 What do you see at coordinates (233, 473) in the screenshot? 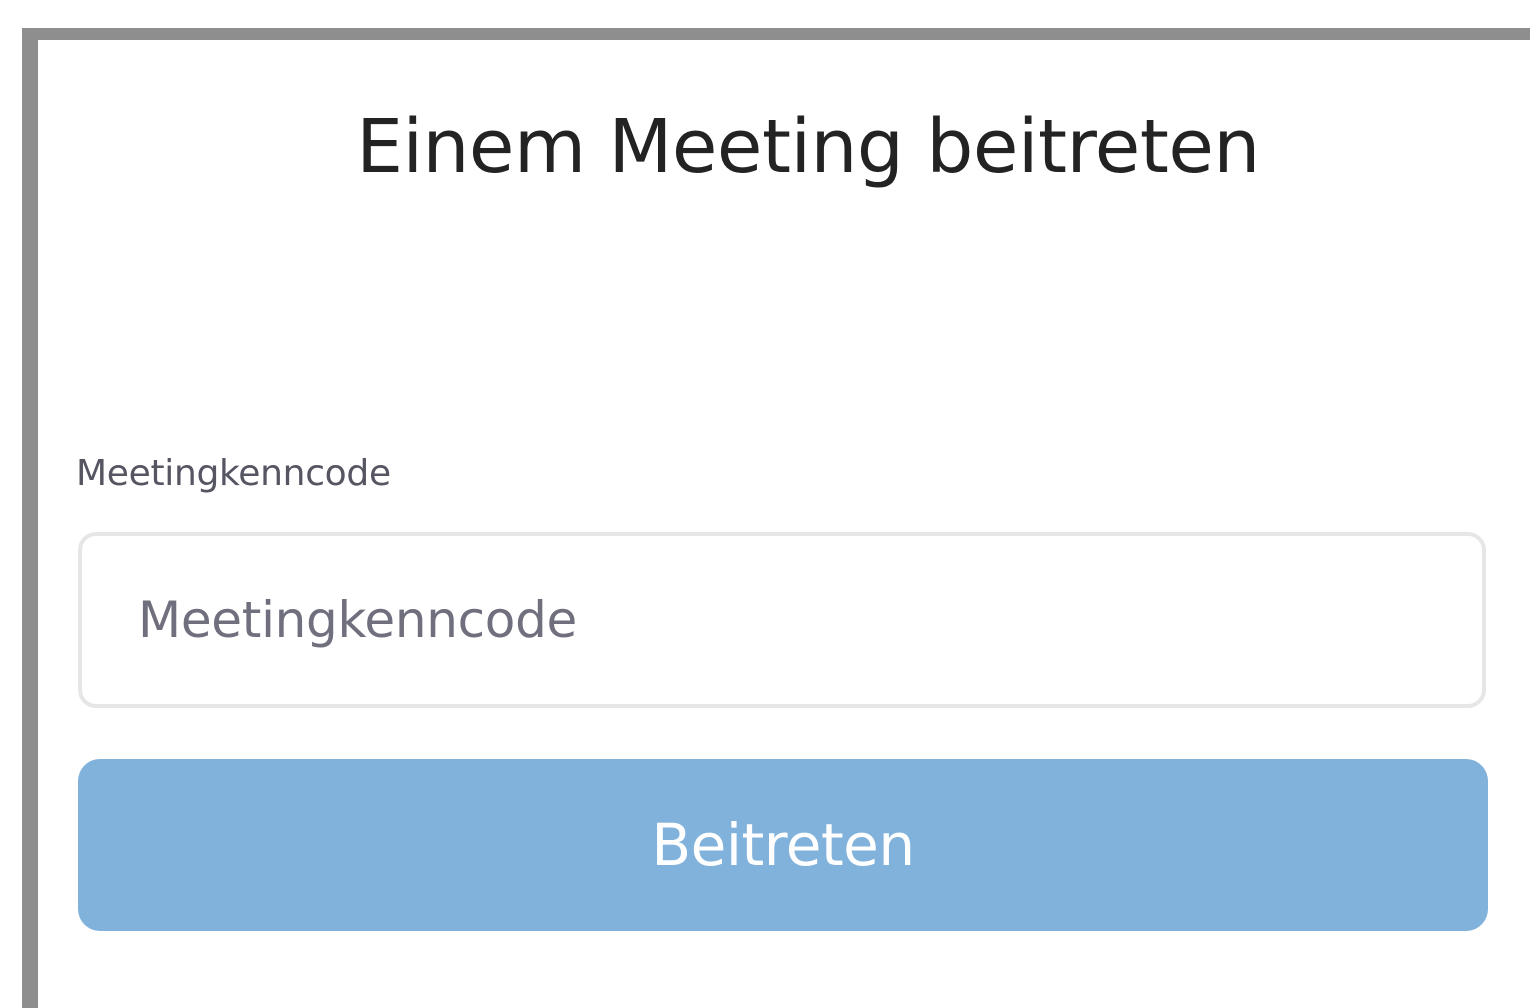
I see `passcode-label: Meetingkenncode` at bounding box center [233, 473].